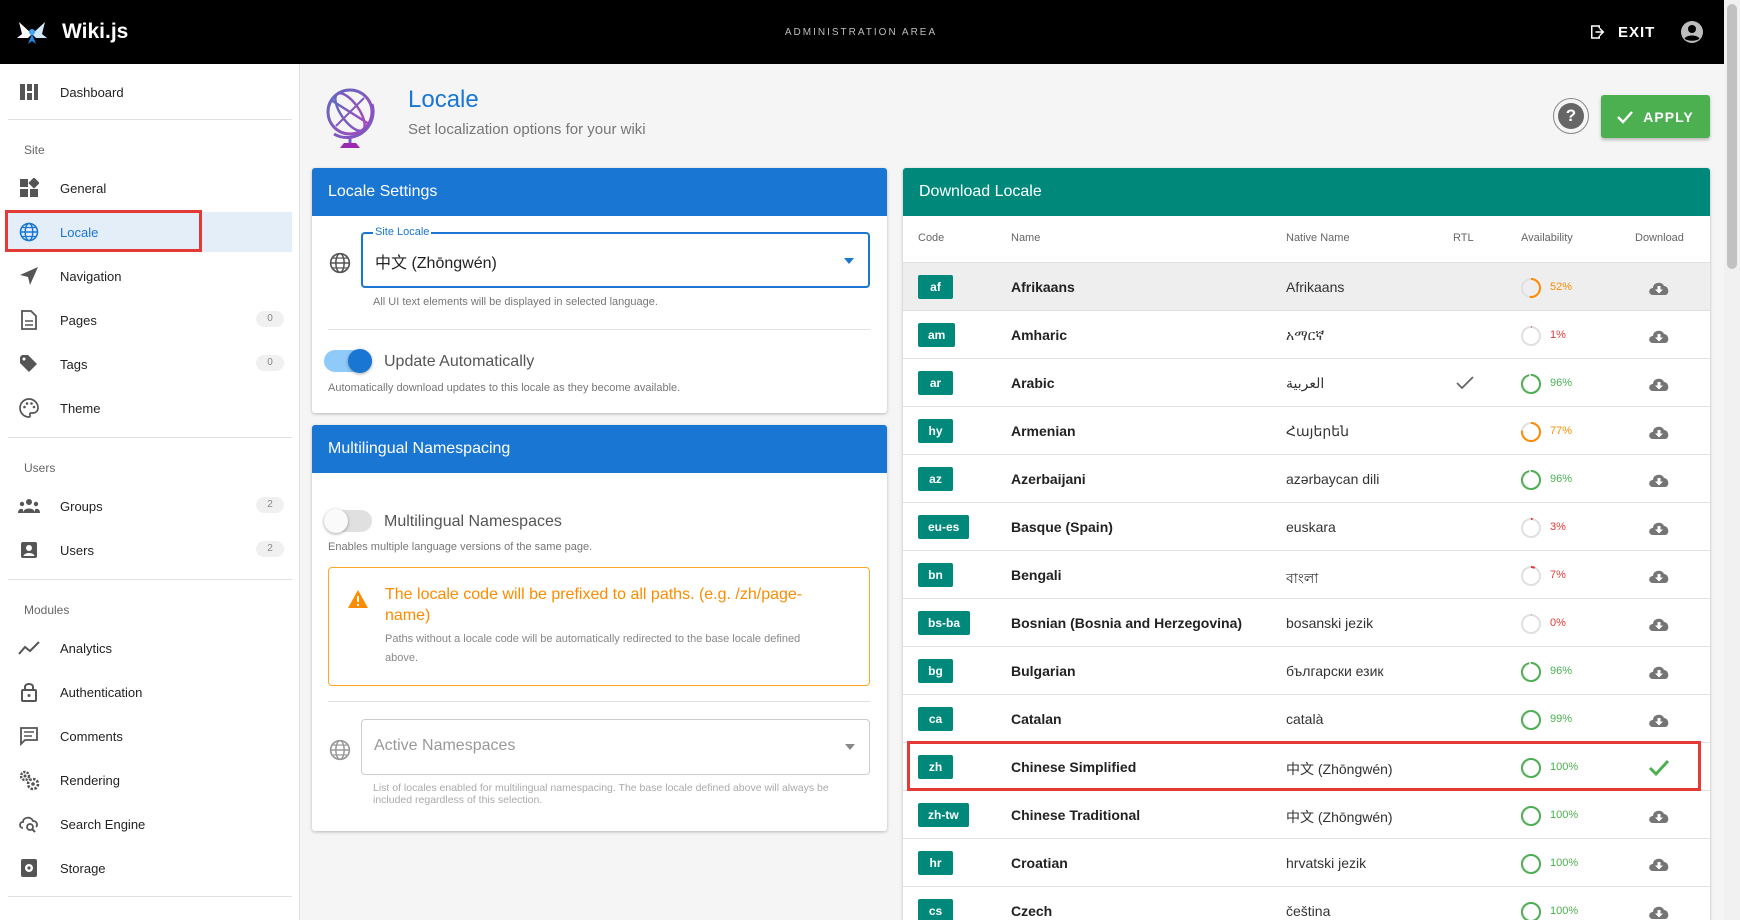 This screenshot has width=1740, height=920. What do you see at coordinates (1306, 479) in the screenshot?
I see `locale-row: az Azerbaijani azərbaycan dili 96%` at bounding box center [1306, 479].